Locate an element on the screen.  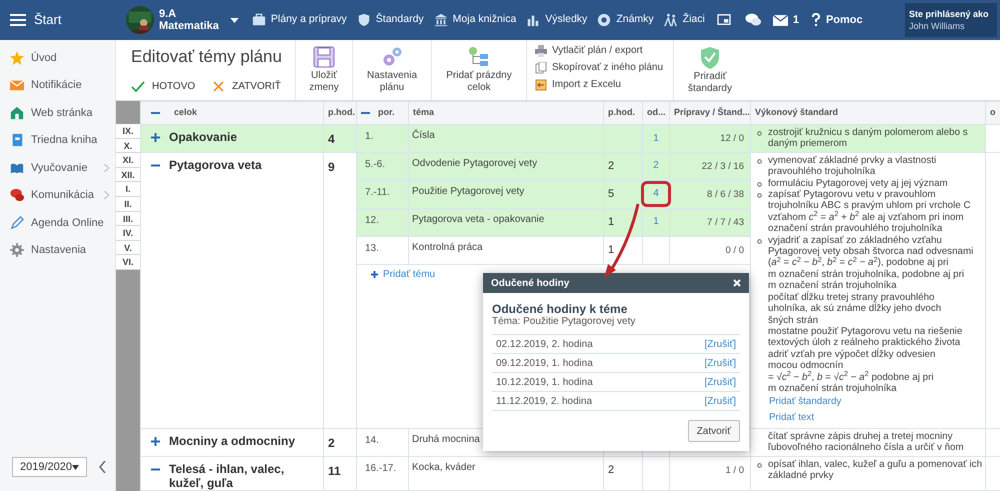
bar-chart-icon is located at coordinates (533, 20).